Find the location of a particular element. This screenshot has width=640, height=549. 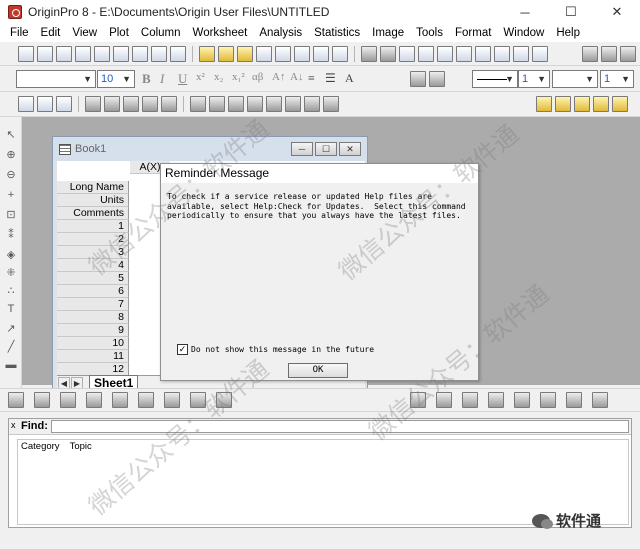

open-icon is located at coordinates (207, 54).